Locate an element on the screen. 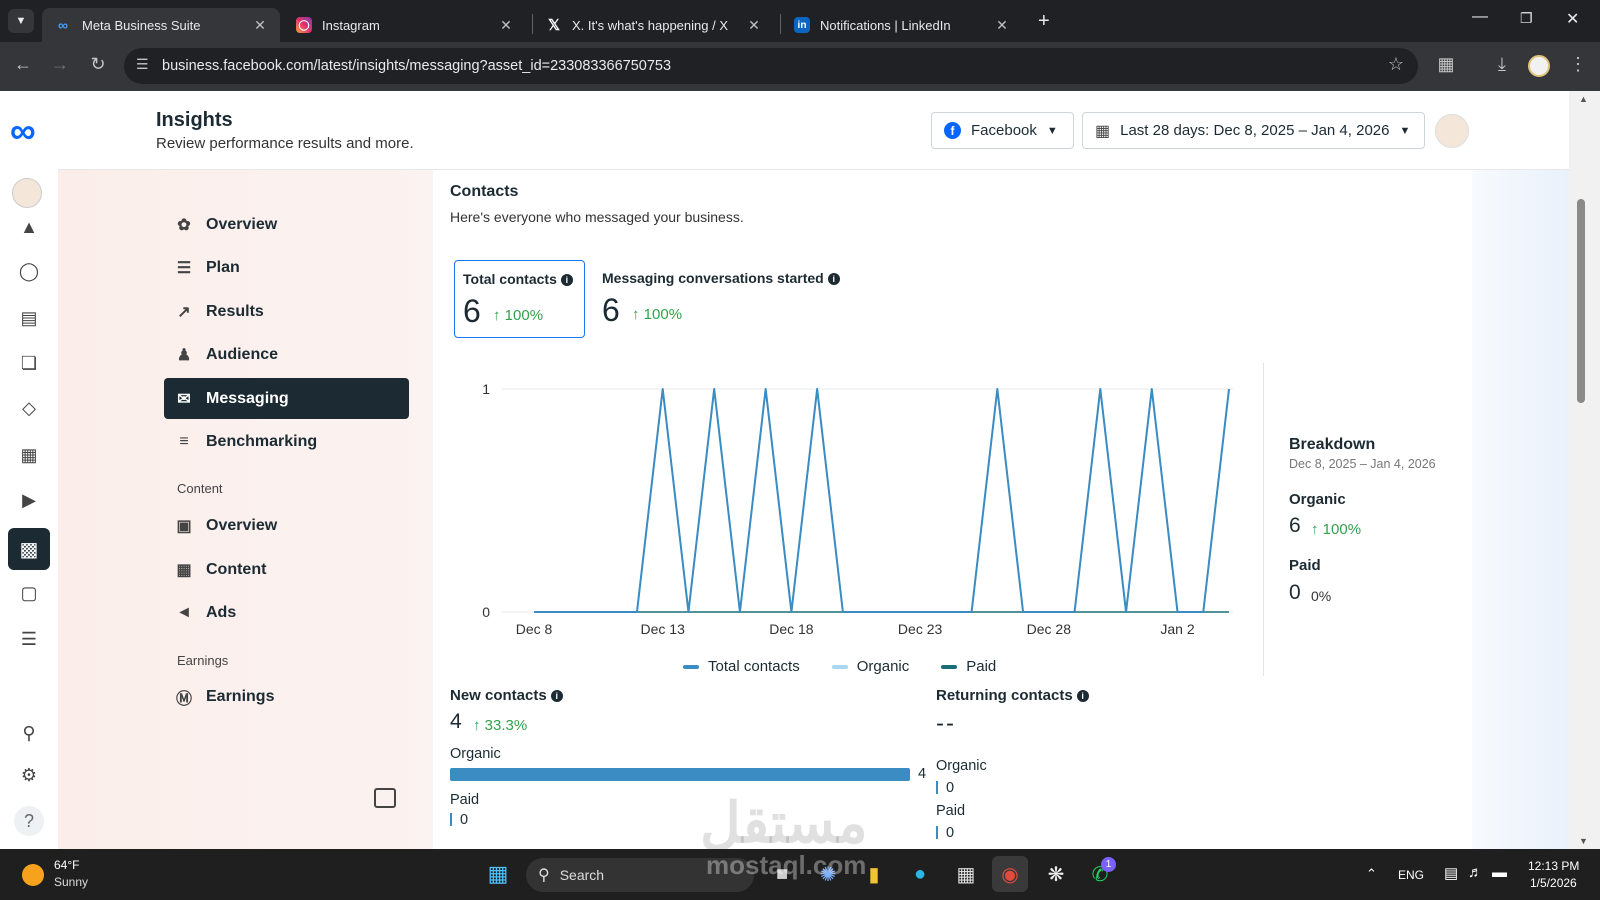  total-contacts-value: 6 is located at coordinates (472, 311).